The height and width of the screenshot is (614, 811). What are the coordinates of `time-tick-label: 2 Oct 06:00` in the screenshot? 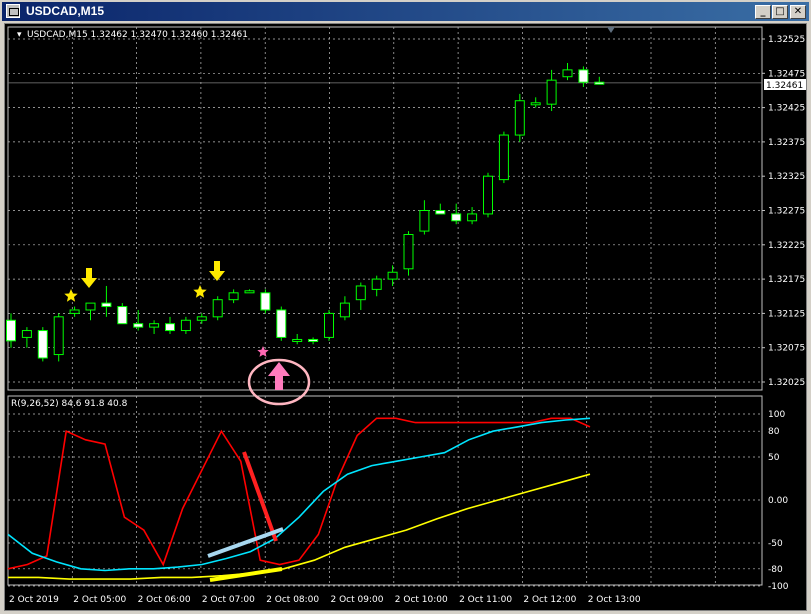 It's located at (164, 600).